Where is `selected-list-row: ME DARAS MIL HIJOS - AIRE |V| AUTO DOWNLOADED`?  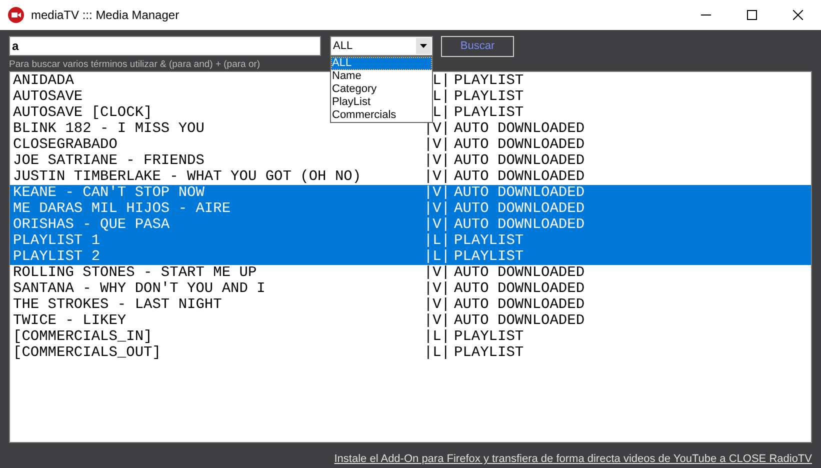
selected-list-row: ME DARAS MIL HIJOS - AIRE |V| AUTO DOWNLOADED is located at coordinates (410, 209).